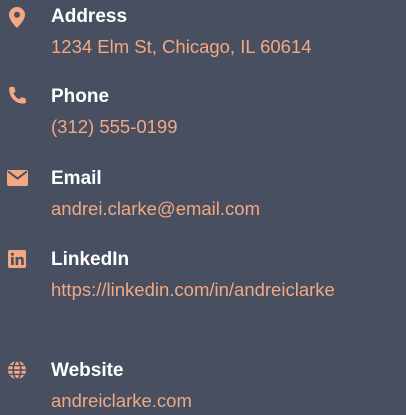  What do you see at coordinates (223, 209) in the screenshot?
I see `contact-value-email: andrei.clarke@email.com` at bounding box center [223, 209].